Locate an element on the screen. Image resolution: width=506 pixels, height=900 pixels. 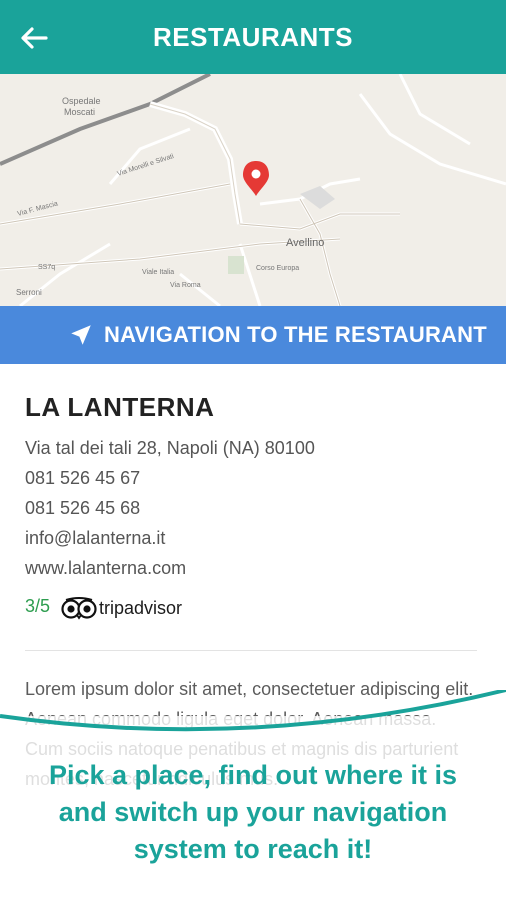
app-bar: RESTAURANTS is located at coordinates (253, 37).